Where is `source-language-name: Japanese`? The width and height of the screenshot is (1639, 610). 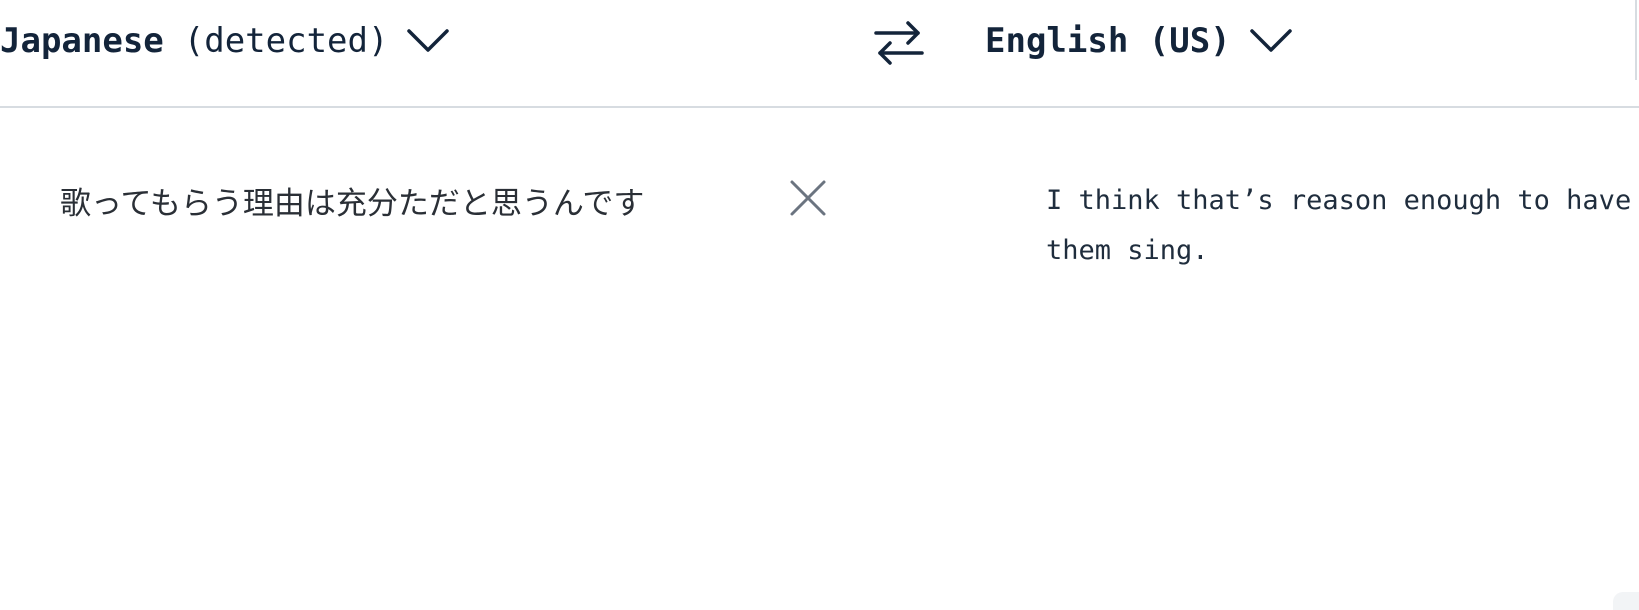 source-language-name: Japanese is located at coordinates (82, 41).